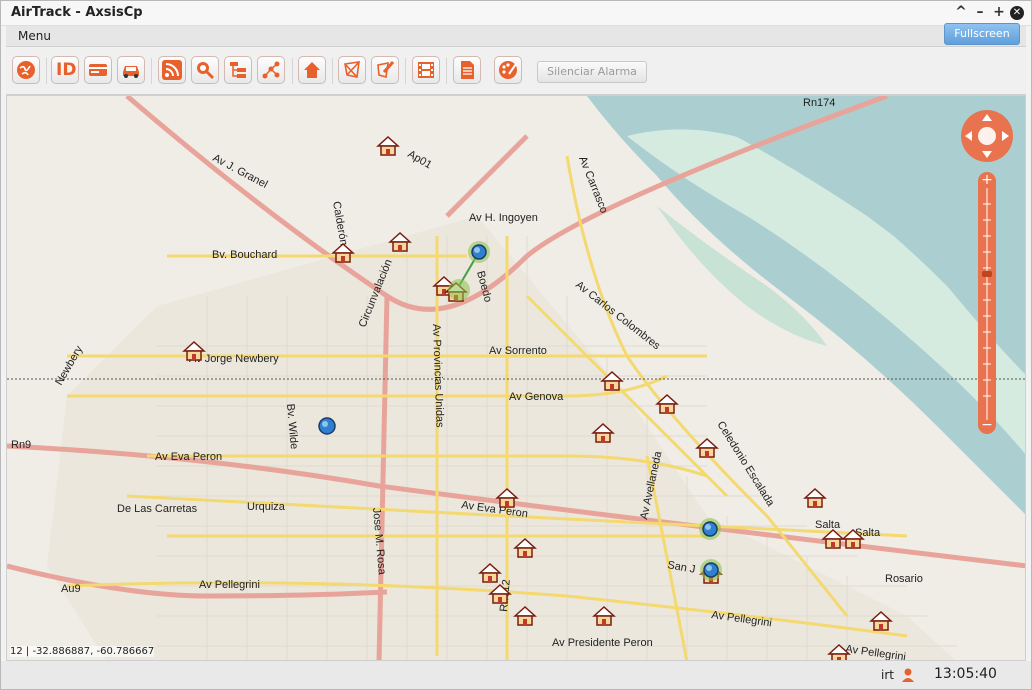 The width and height of the screenshot is (1032, 690). I want to click on rss-button, so click(172, 70).